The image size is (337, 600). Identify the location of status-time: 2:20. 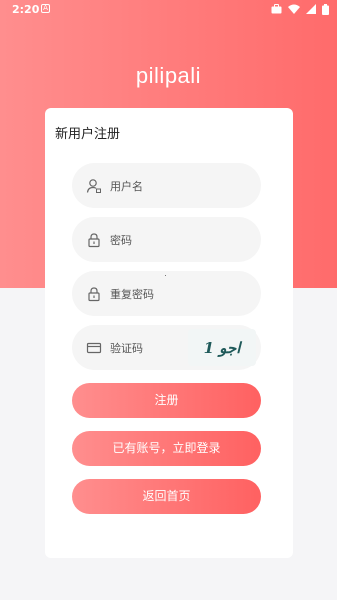
(26, 9).